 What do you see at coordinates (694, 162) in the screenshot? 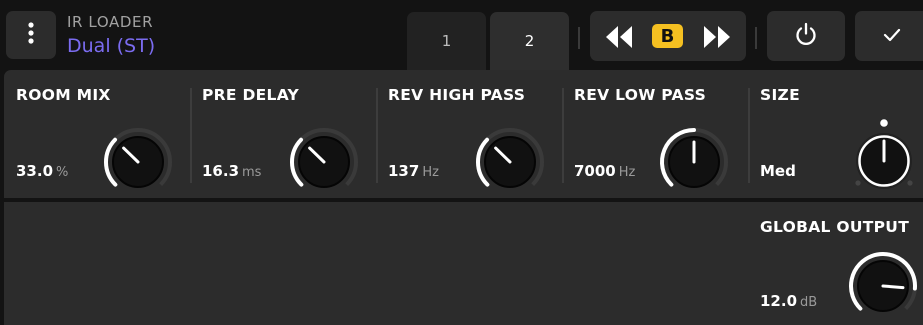
I see `rev-low-pass-knob` at bounding box center [694, 162].